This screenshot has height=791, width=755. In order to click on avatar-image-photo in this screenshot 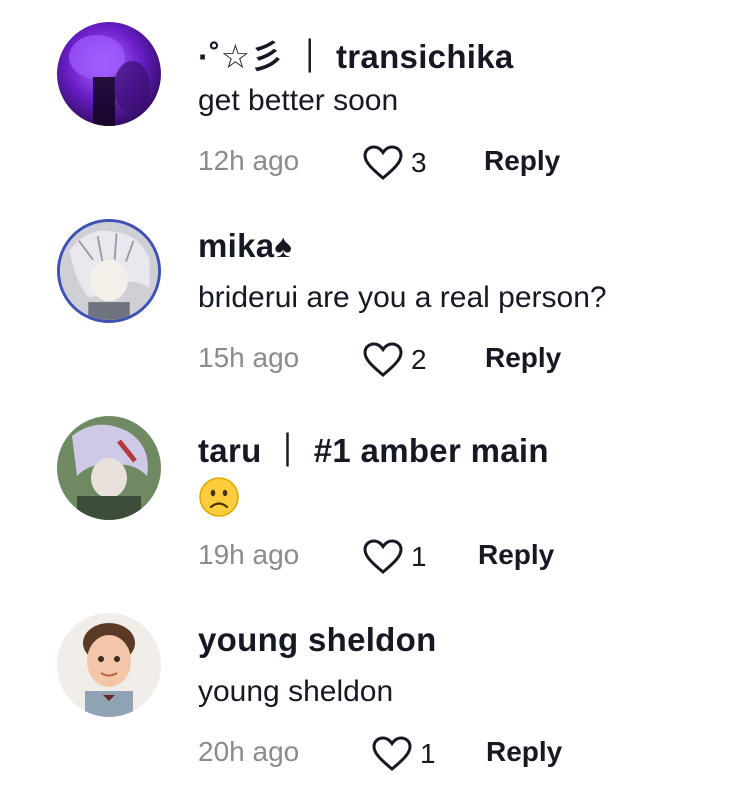, I will do `click(109, 665)`.